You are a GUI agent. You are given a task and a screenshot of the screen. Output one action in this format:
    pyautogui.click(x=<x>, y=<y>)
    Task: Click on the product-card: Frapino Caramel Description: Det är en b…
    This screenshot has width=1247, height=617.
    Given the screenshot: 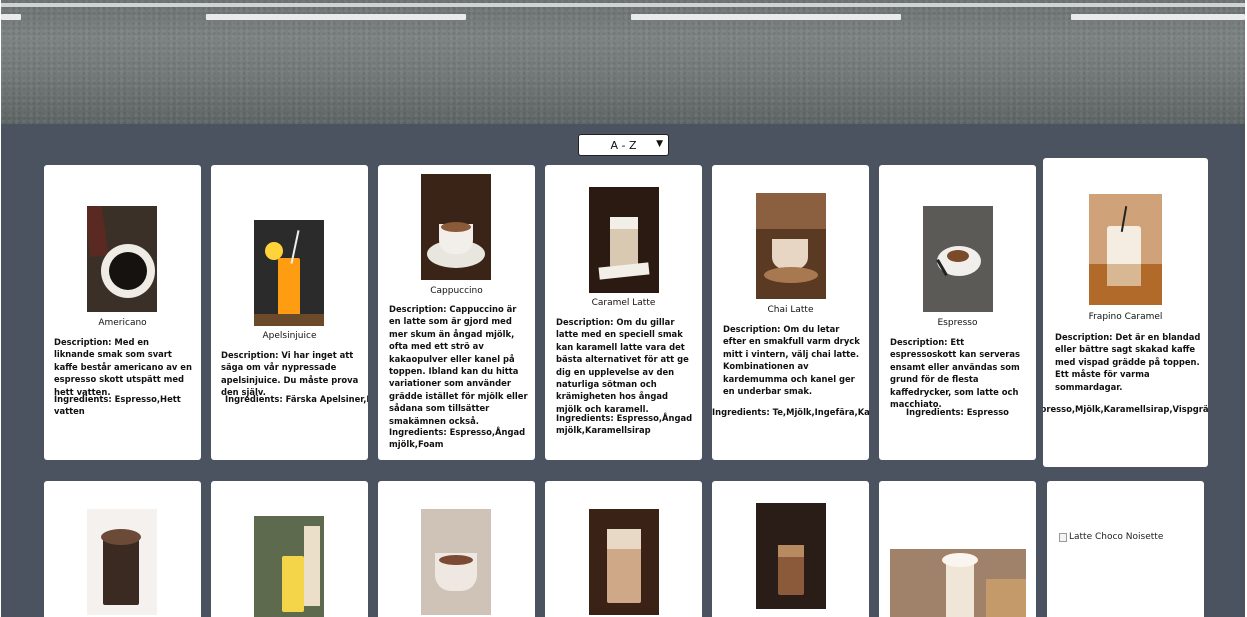 What is the action you would take?
    pyautogui.click(x=1125, y=312)
    